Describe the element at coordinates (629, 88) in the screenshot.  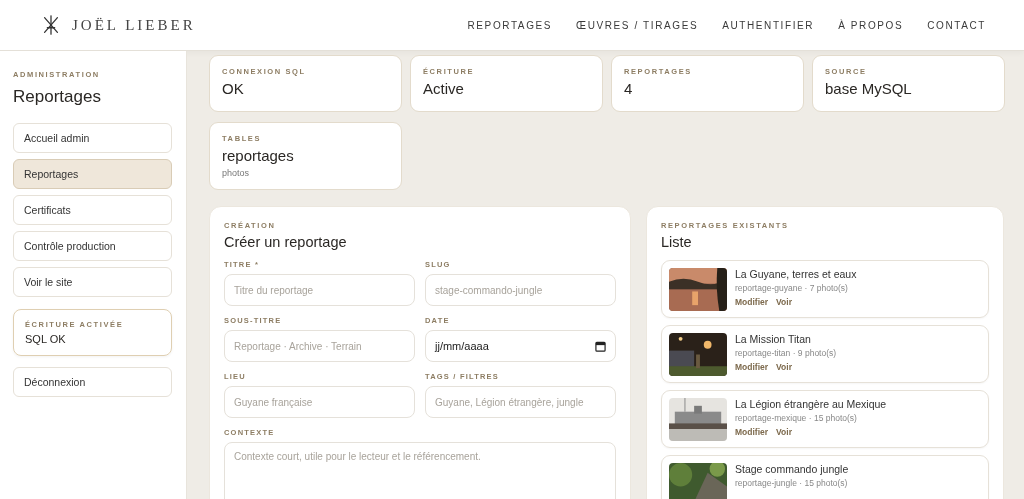
I see `stat-value: 4` at that location.